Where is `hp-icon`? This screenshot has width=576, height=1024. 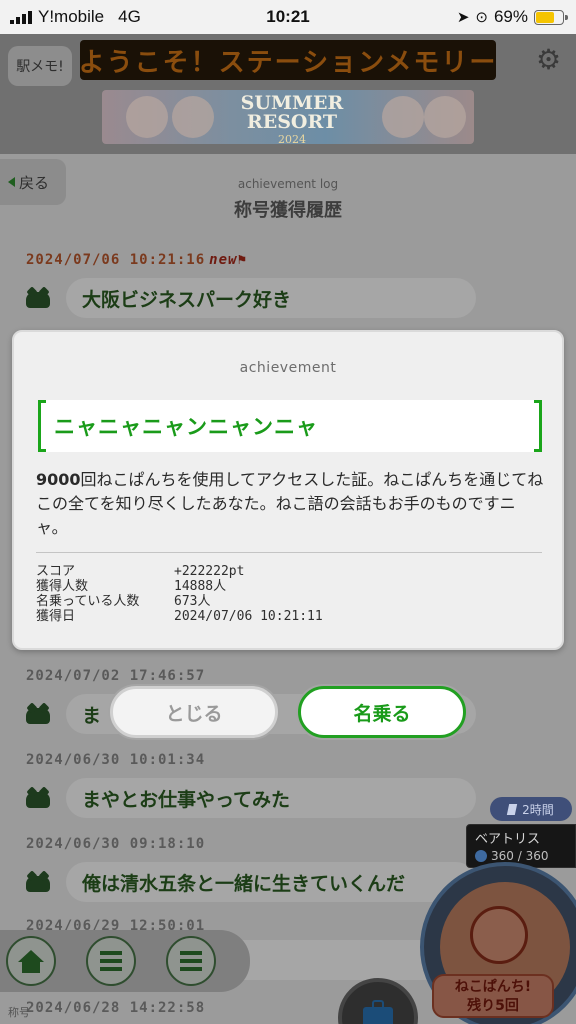
hp-icon is located at coordinates (481, 856).